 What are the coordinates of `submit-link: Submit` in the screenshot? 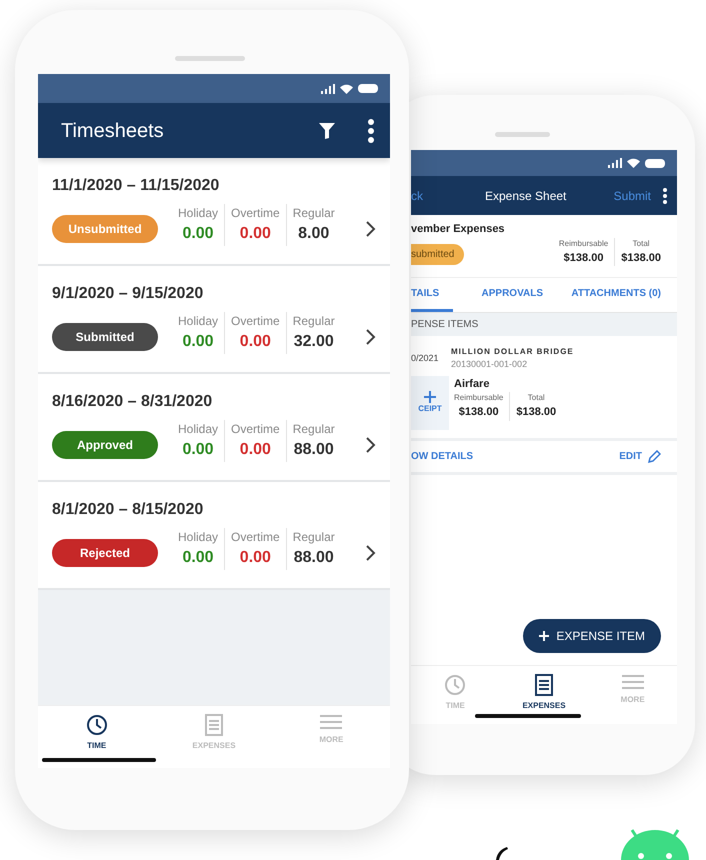 It's located at (632, 195).